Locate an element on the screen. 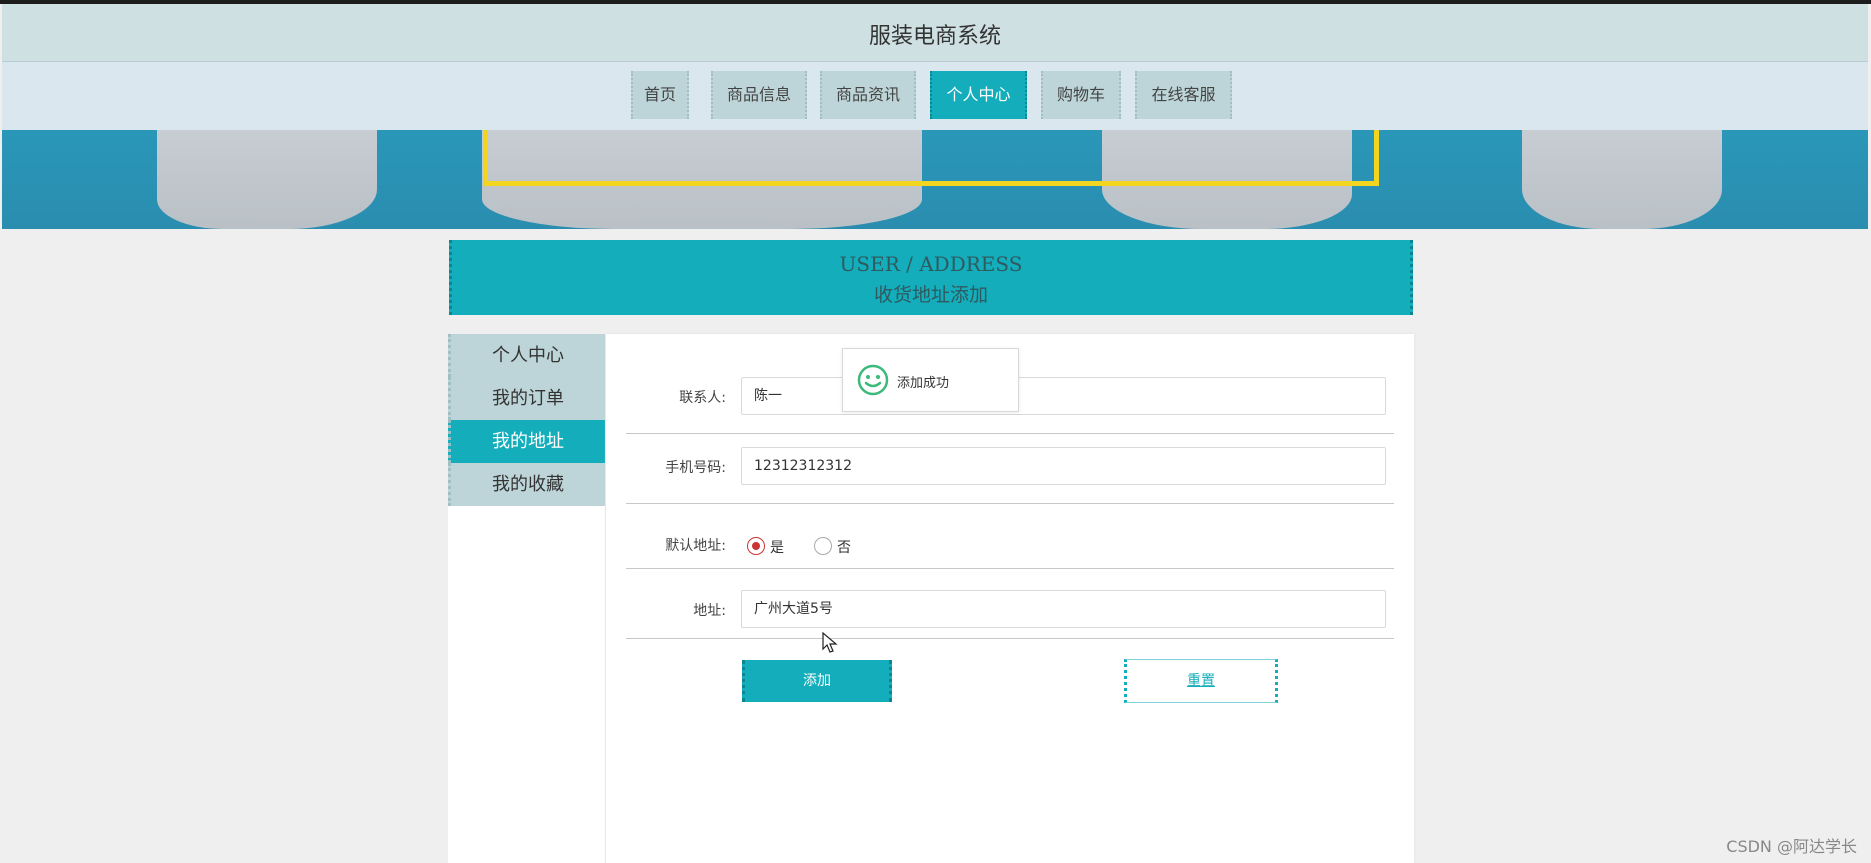  banner-frame is located at coordinates (931, 158).